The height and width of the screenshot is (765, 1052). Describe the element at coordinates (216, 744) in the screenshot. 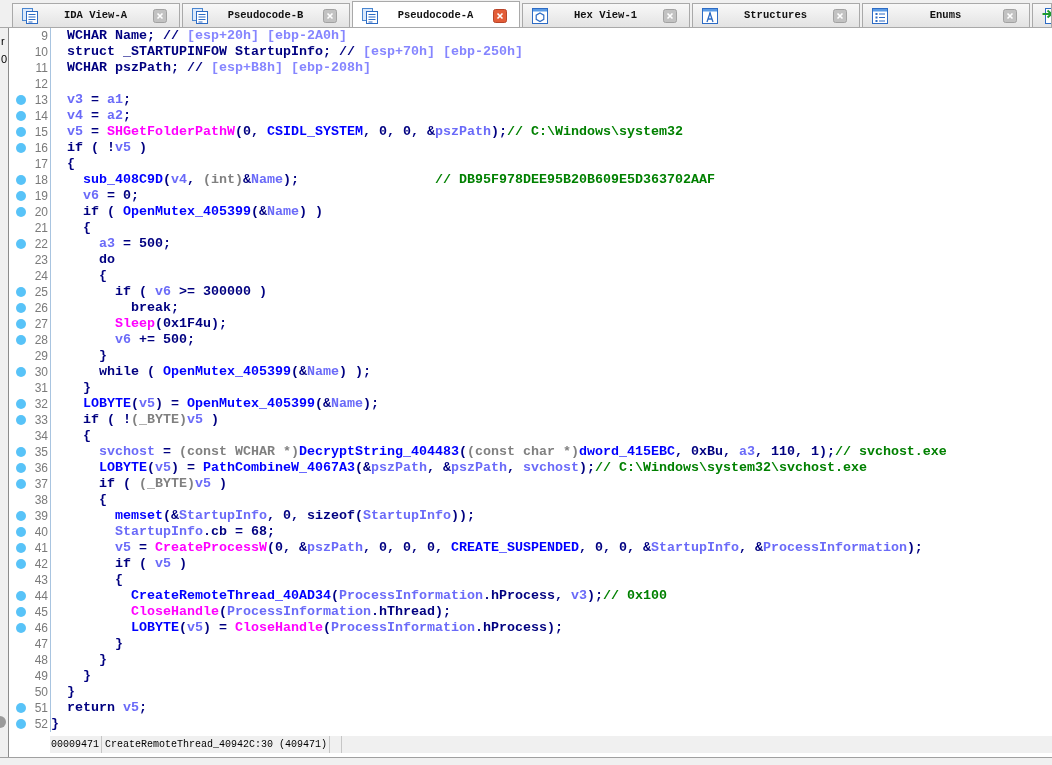

I see `status-text: CreateRemoteThread_40942C:30 (409471)` at that location.